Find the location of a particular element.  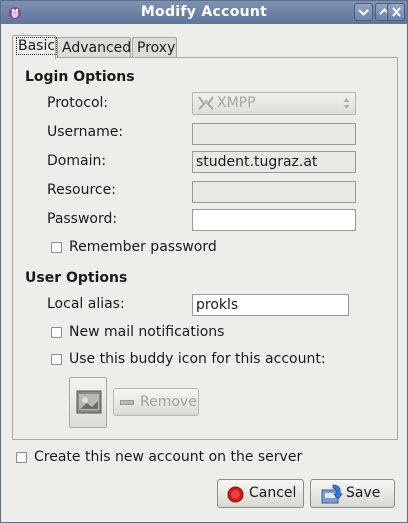

user-options-heading: User Options is located at coordinates (76, 278).